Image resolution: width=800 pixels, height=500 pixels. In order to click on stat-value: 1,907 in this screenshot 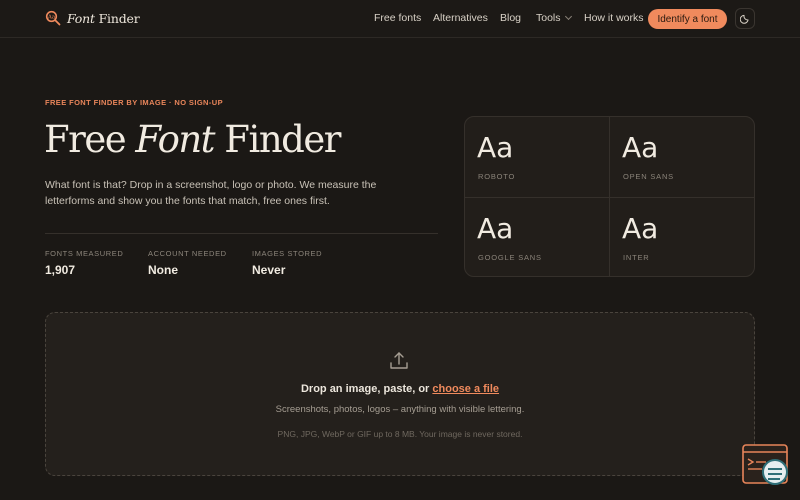, I will do `click(60, 270)`.